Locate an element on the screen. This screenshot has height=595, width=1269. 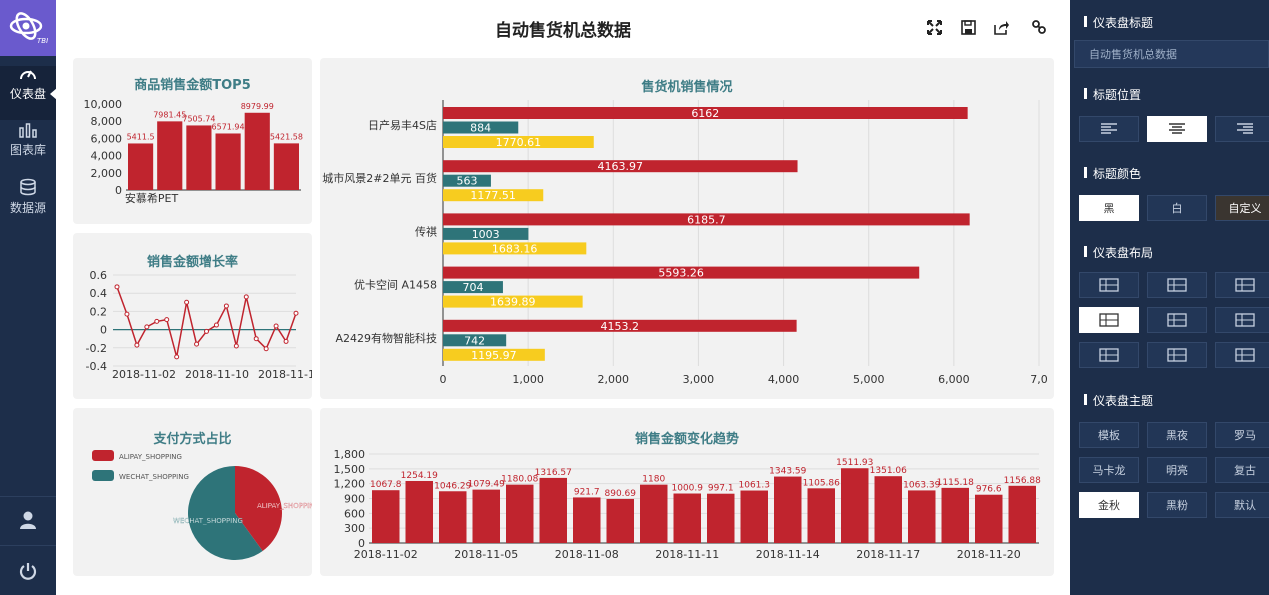
layout-option-sidebar-left is located at coordinates (1109, 320).